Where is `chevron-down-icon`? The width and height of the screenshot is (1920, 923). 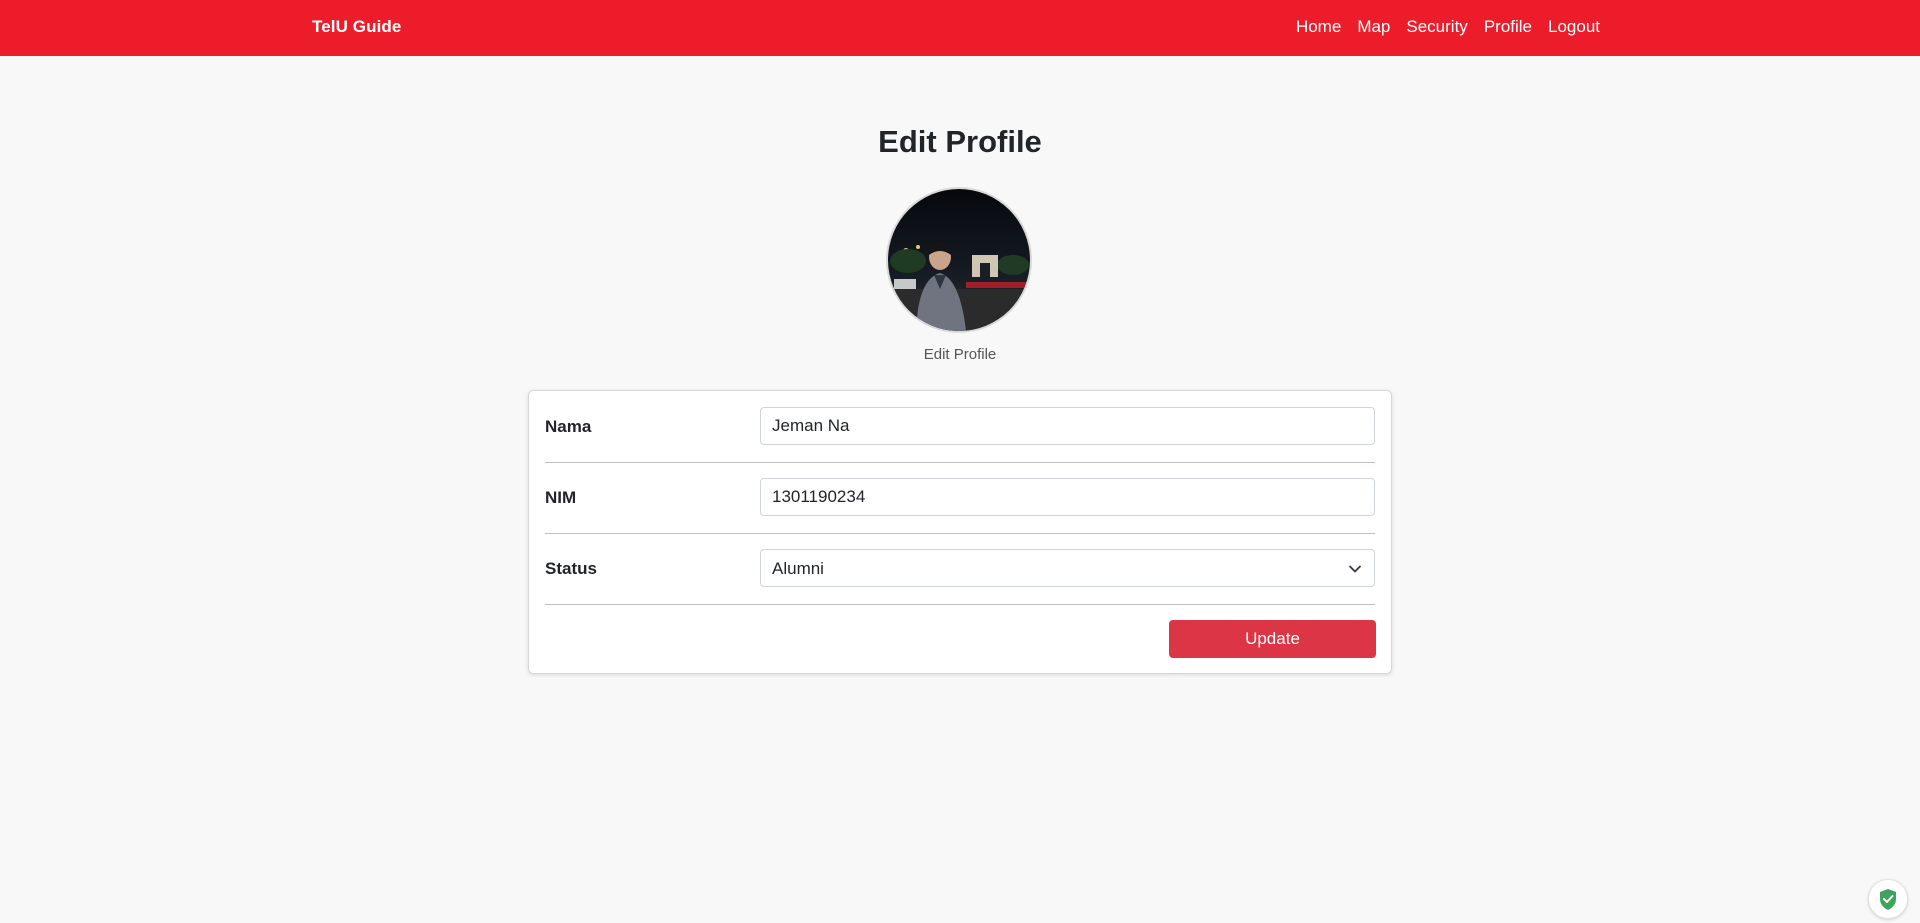 chevron-down-icon is located at coordinates (1355, 569).